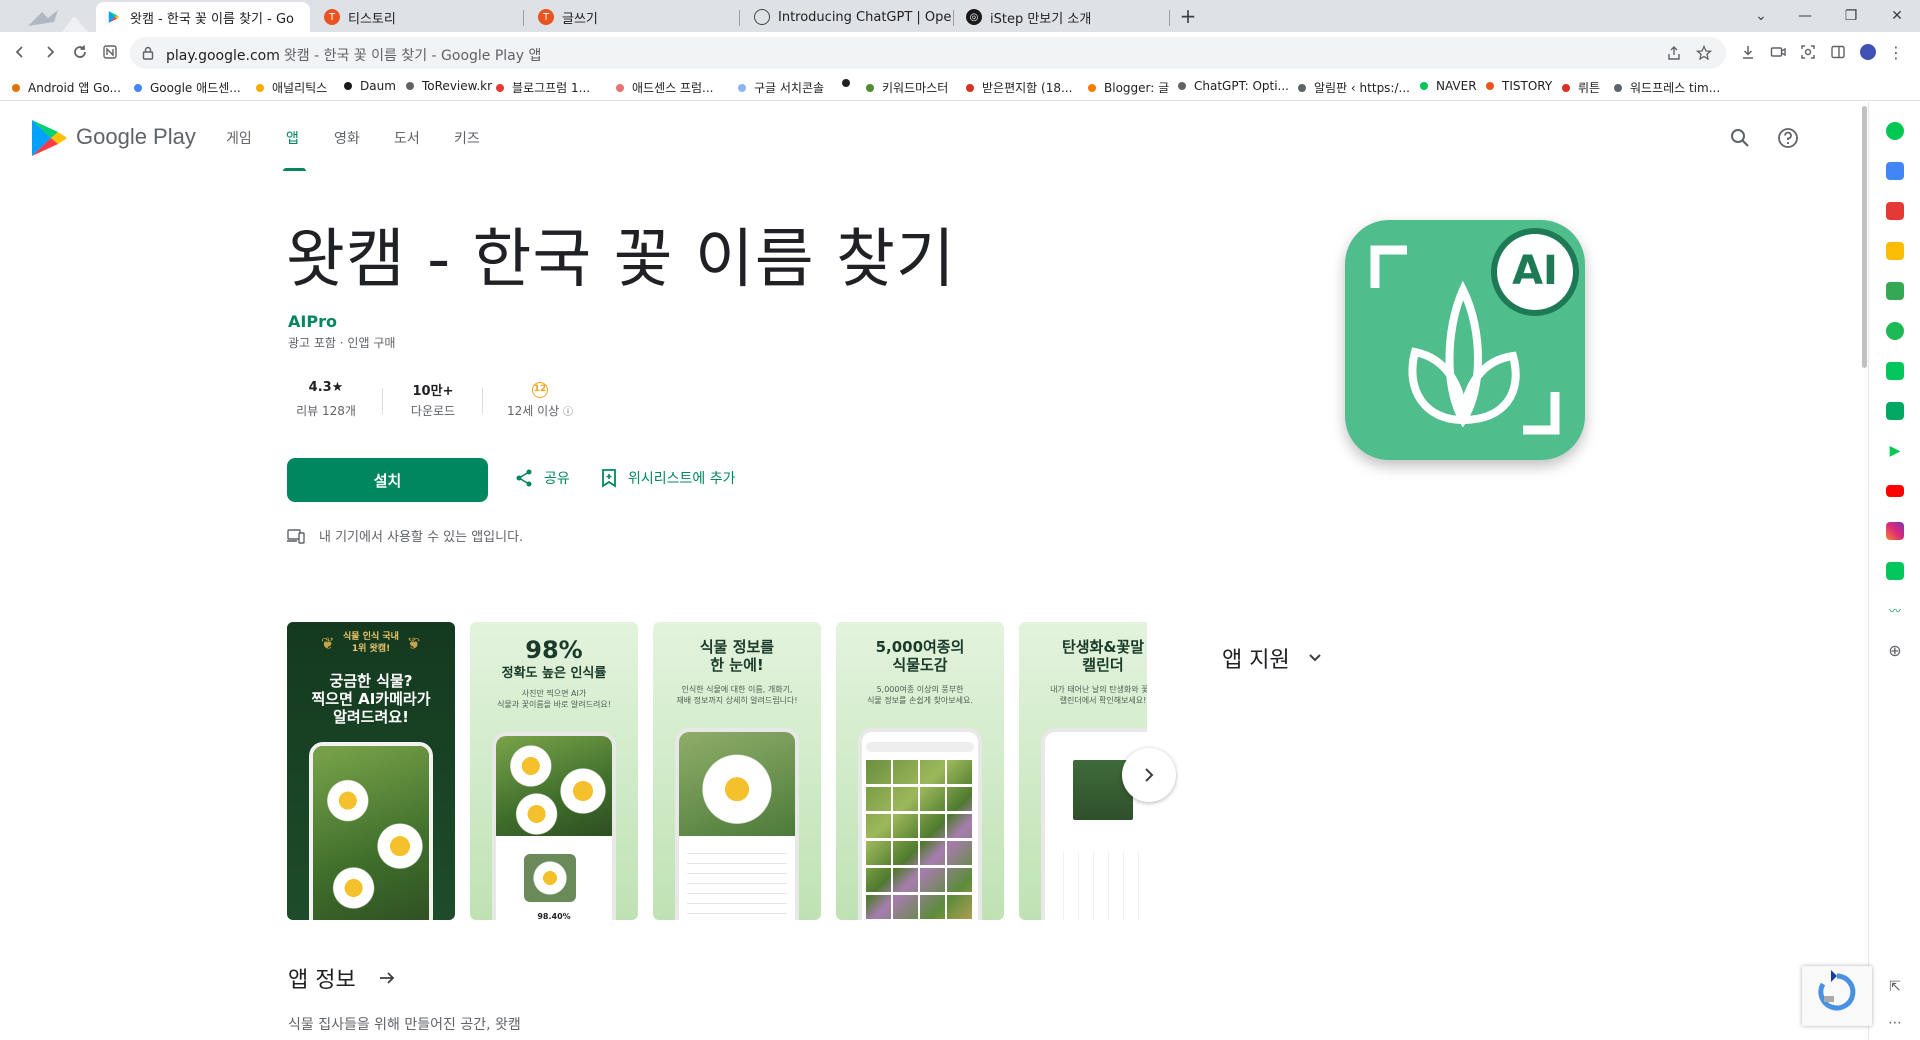  What do you see at coordinates (1838, 52) in the screenshot?
I see `side-panel-icon` at bounding box center [1838, 52].